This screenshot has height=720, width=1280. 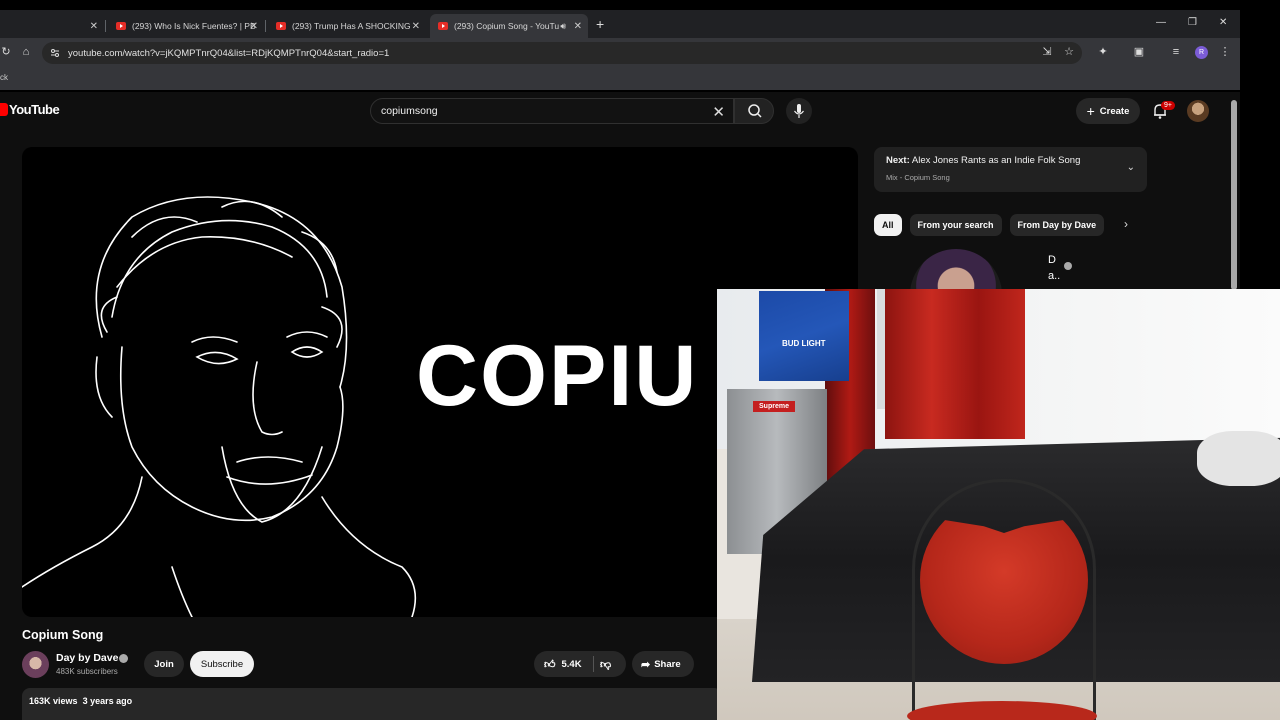 What do you see at coordinates (955, 364) in the screenshot?
I see `webcam-curtain-right` at bounding box center [955, 364].